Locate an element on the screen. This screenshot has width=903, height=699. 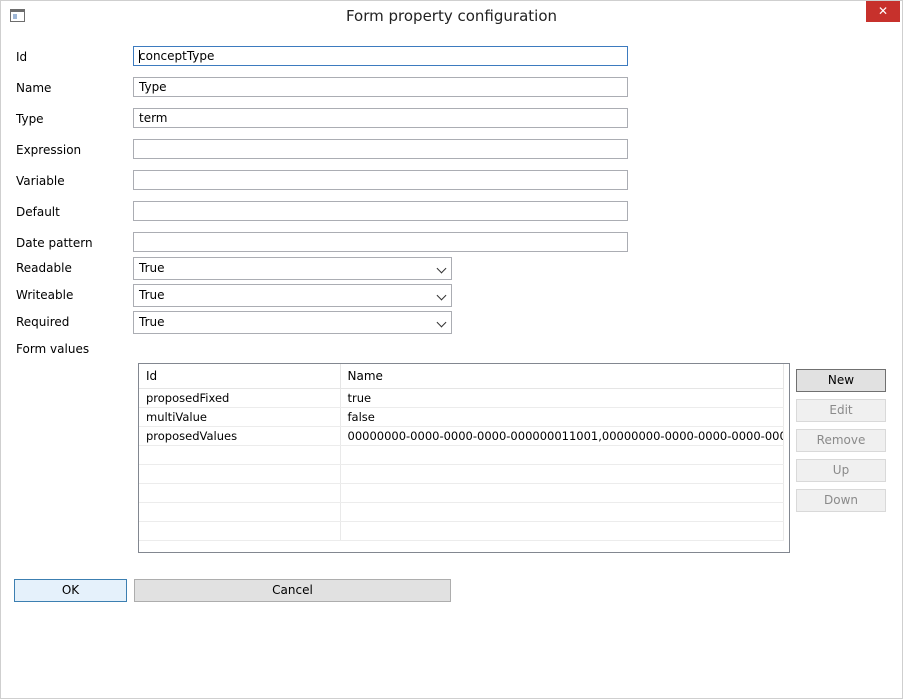
column-header-name: Name is located at coordinates (562, 376).